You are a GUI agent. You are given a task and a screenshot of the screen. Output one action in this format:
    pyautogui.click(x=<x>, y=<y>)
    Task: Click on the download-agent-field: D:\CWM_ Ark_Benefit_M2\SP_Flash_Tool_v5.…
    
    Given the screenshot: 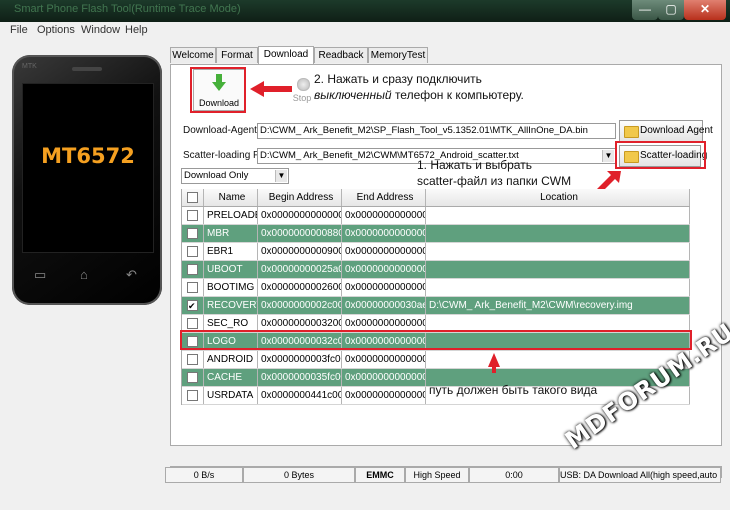 What is the action you would take?
    pyautogui.click(x=436, y=131)
    